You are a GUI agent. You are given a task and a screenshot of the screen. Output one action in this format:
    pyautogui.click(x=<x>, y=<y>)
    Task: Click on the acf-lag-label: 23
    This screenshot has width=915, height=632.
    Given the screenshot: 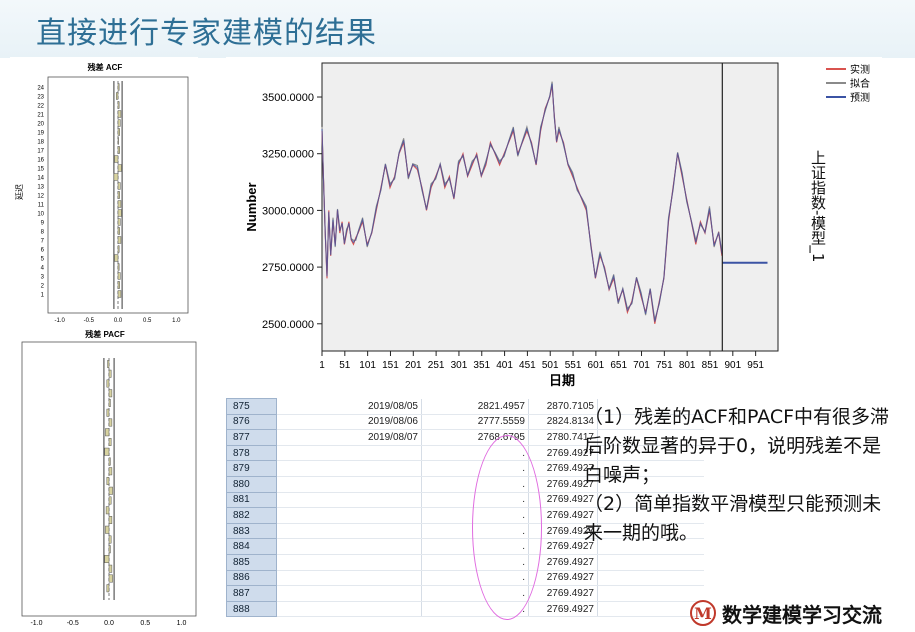 What is the action you would take?
    pyautogui.click(x=40, y=98)
    